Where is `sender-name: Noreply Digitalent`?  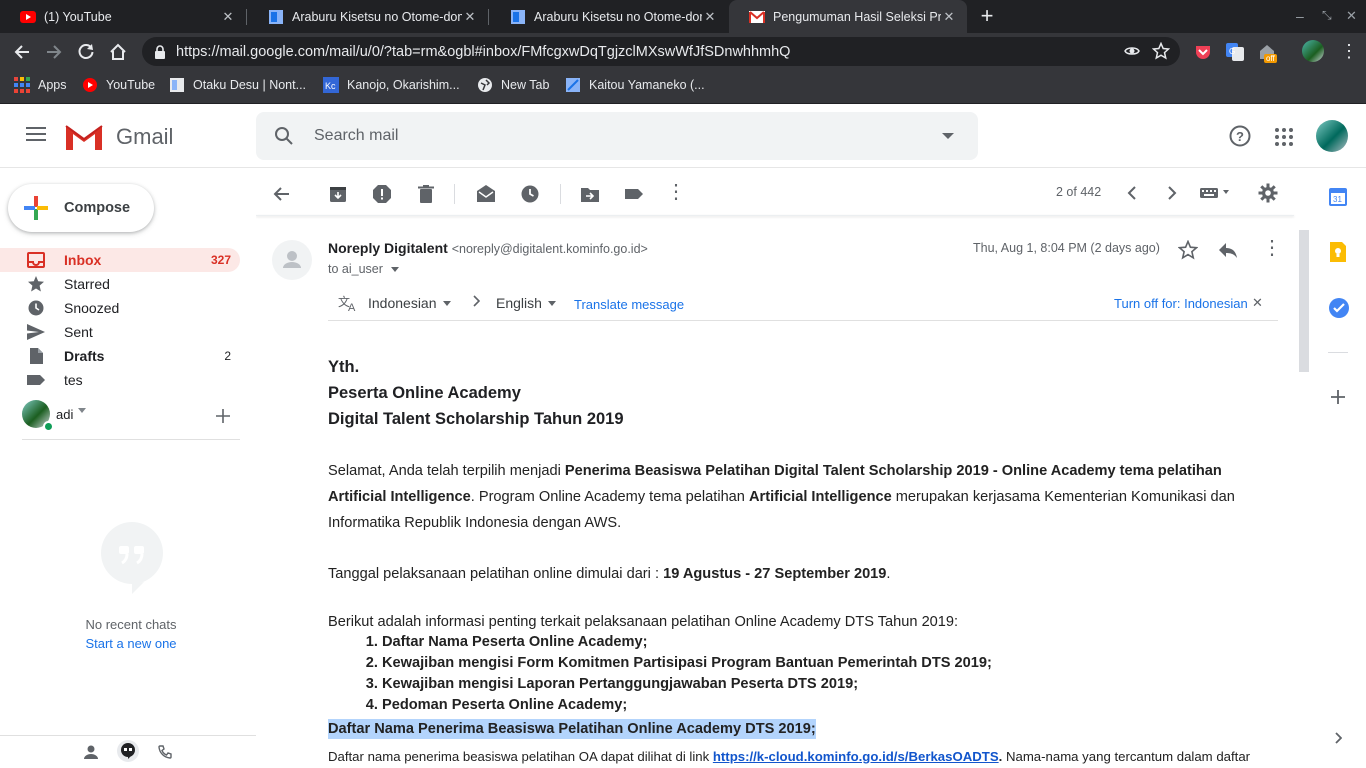
sender-name: Noreply Digitalent is located at coordinates (388, 248).